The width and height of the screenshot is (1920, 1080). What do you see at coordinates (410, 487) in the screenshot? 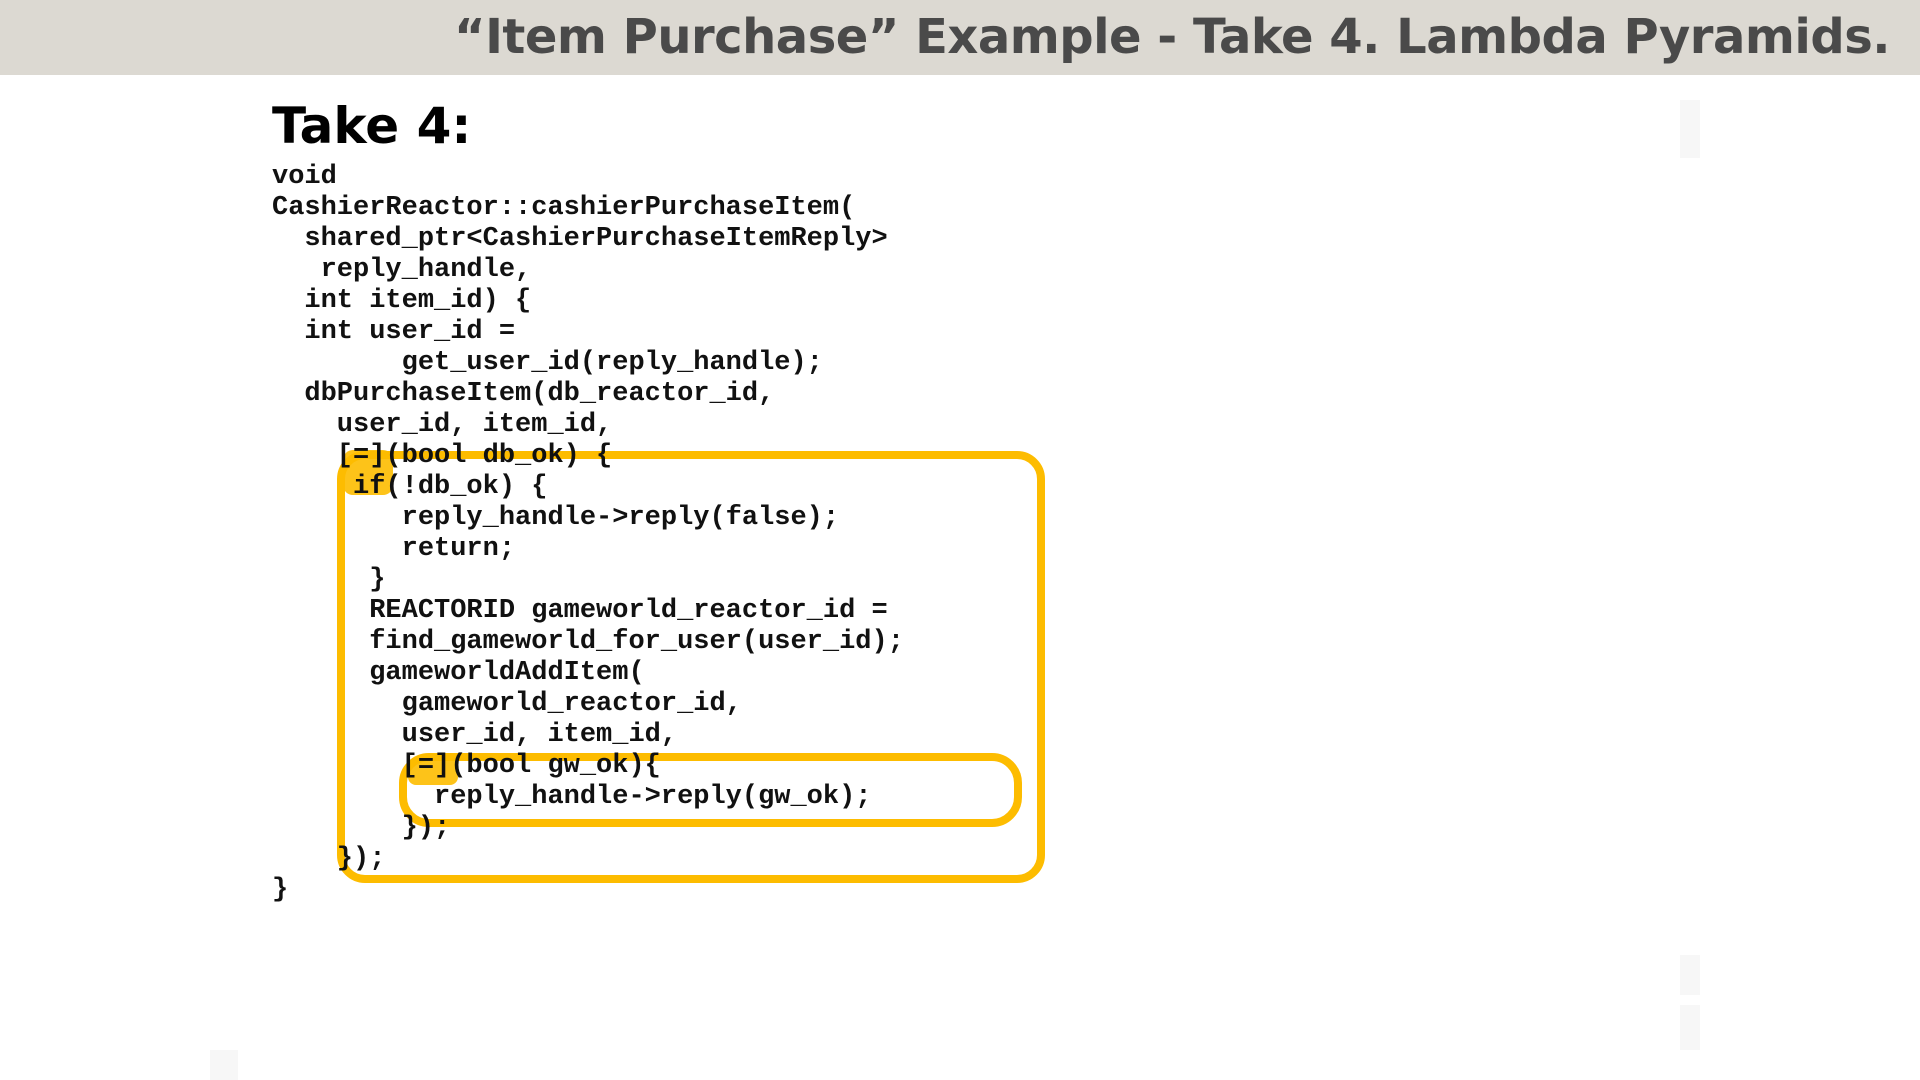
I see `code-line: if(!db_ok) {` at bounding box center [410, 487].